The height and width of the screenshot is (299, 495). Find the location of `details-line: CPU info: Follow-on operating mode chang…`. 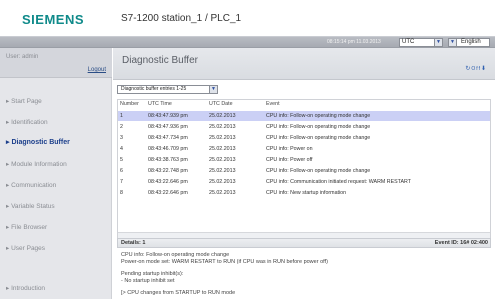

details-line: CPU info: Follow-on operating mode chang… is located at coordinates (175, 255).